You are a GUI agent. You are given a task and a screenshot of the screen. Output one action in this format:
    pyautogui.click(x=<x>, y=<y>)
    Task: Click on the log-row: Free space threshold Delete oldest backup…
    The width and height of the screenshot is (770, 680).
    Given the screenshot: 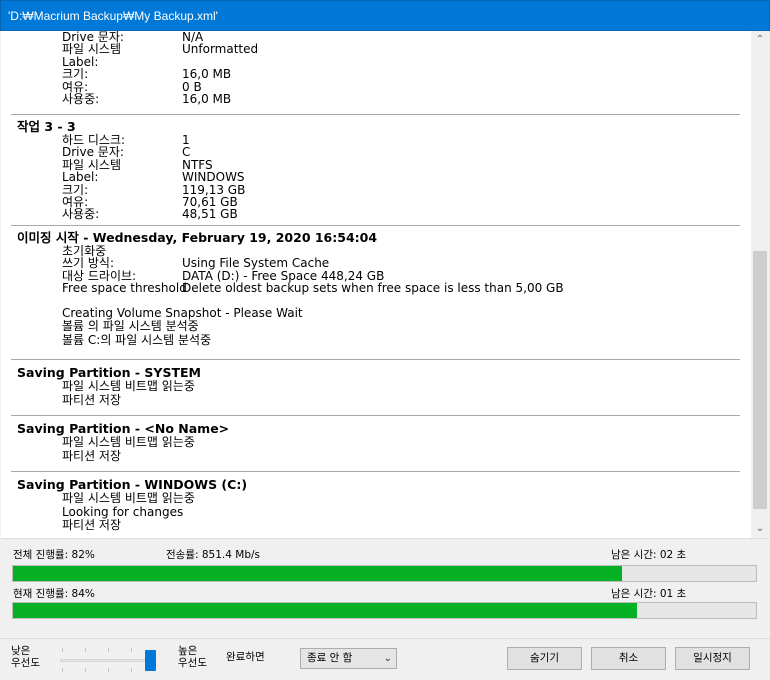 What is the action you would take?
    pyautogui.click(x=375, y=288)
    